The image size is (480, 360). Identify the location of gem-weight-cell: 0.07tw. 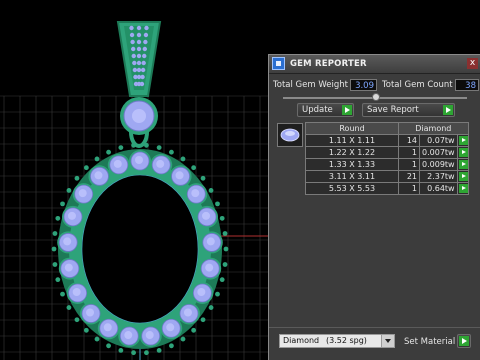
(438, 140).